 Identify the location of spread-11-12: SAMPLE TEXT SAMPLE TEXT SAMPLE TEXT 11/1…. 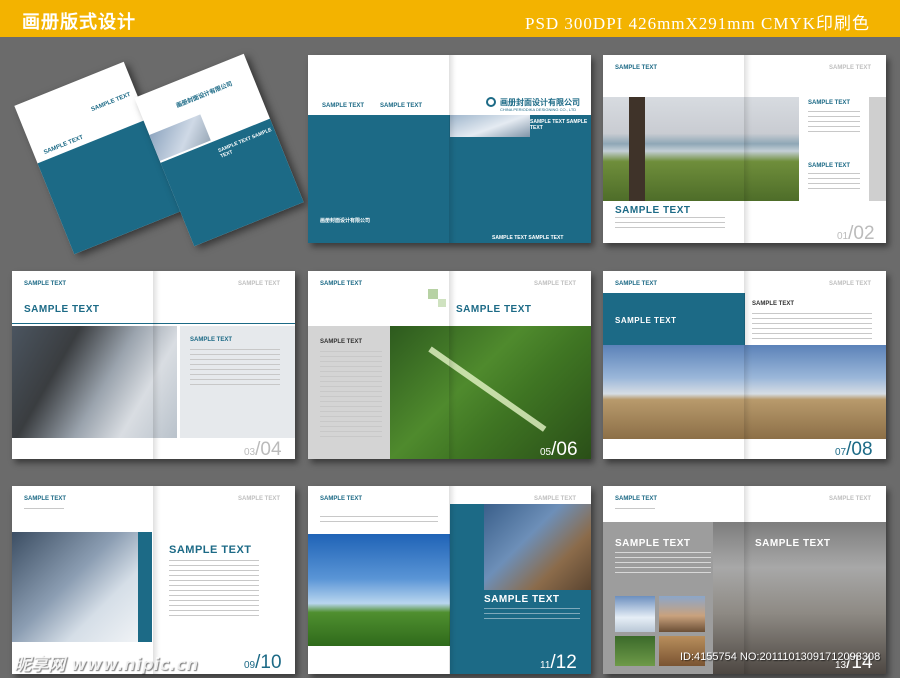
(449, 580).